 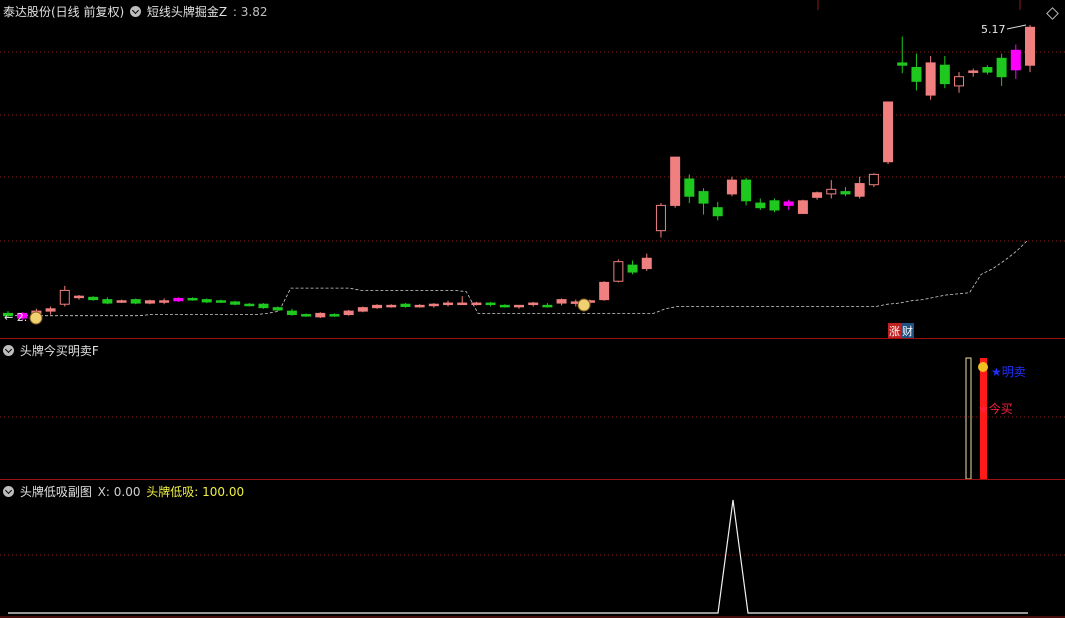 What do you see at coordinates (187, 12) in the screenshot?
I see `indicator-name: 短线头牌掘金Z` at bounding box center [187, 12].